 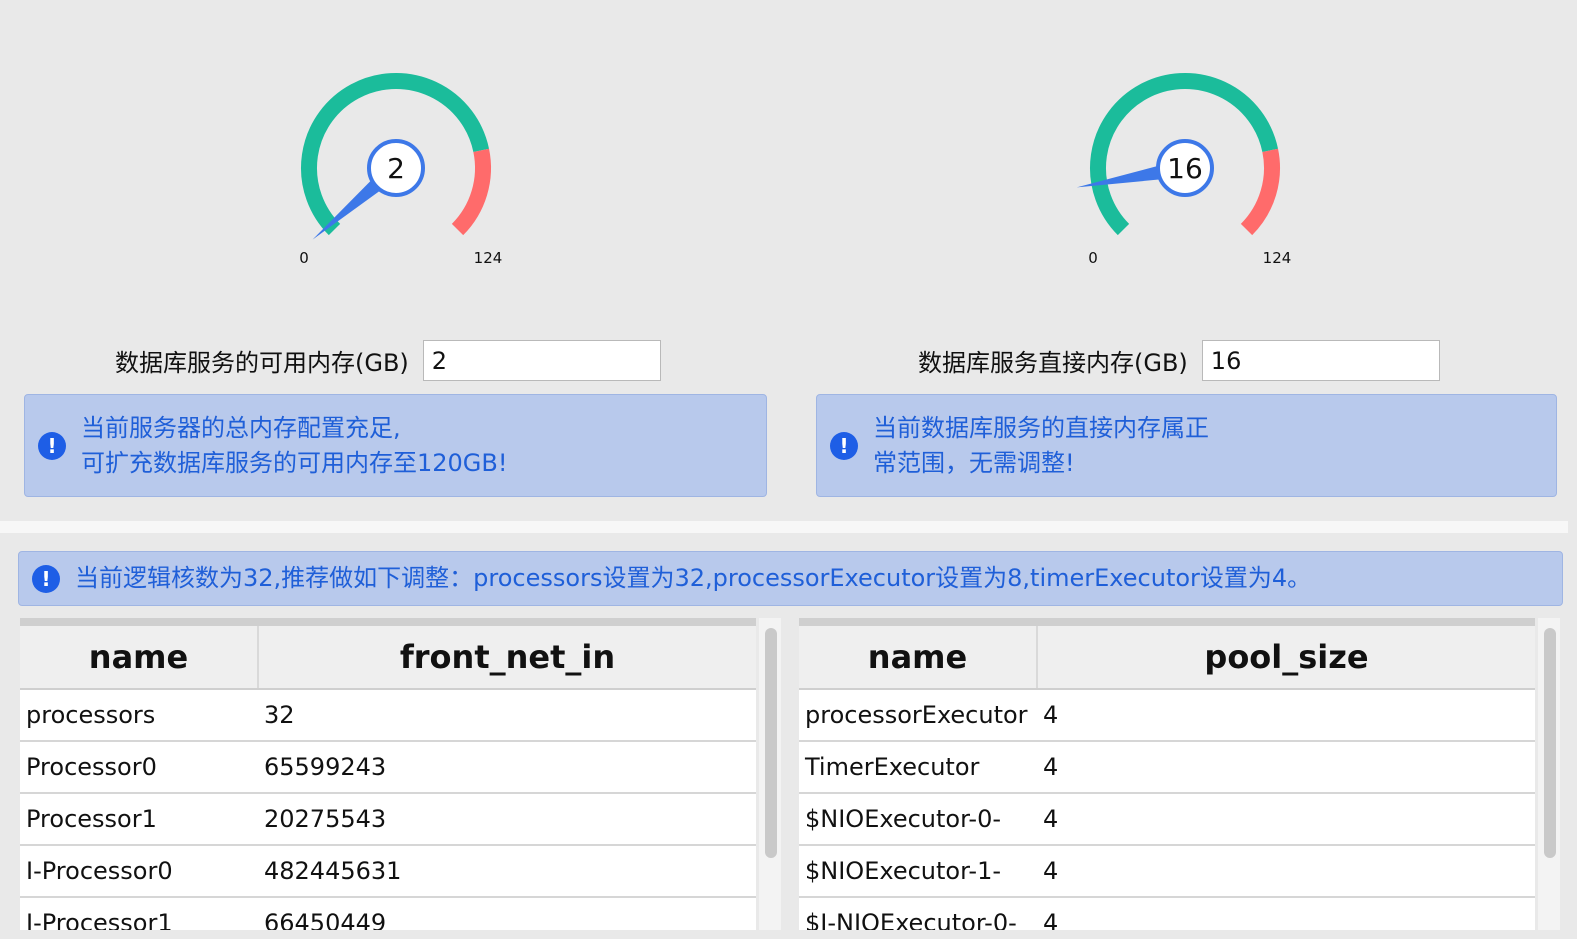 I want to click on table-row: Processor0 65599243, so click(x=388, y=767).